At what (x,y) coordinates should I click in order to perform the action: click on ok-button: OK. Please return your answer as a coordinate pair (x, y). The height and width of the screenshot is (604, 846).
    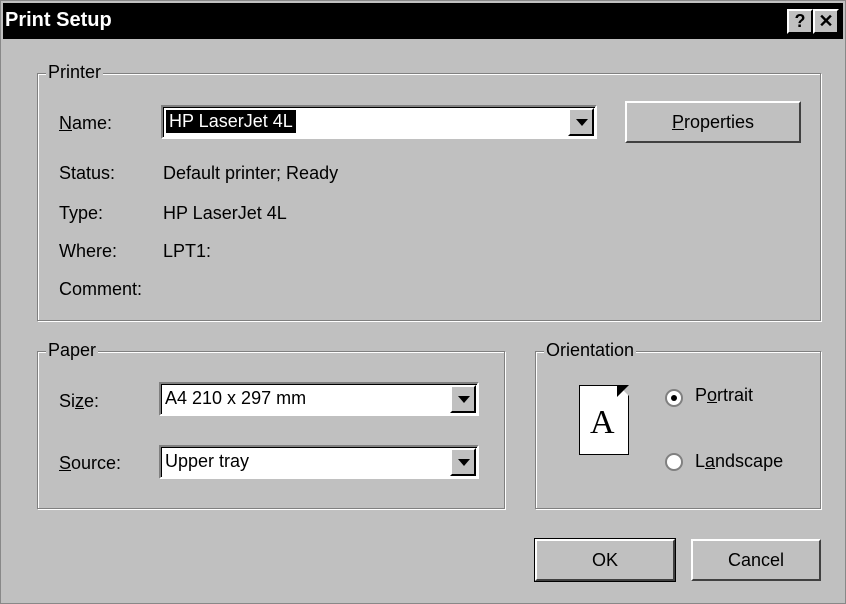
    Looking at the image, I should click on (605, 560).